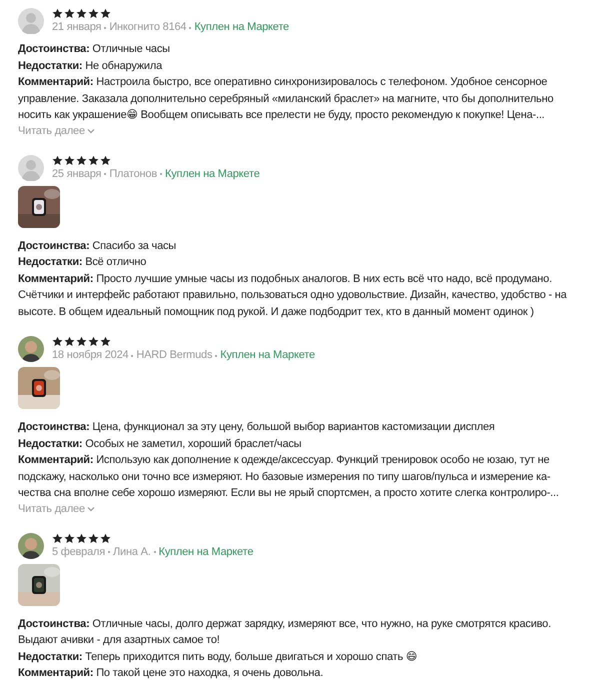 The height and width of the screenshot is (680, 599). Describe the element at coordinates (147, 27) in the screenshot. I see `author-name: Инкогнито 8164` at that location.